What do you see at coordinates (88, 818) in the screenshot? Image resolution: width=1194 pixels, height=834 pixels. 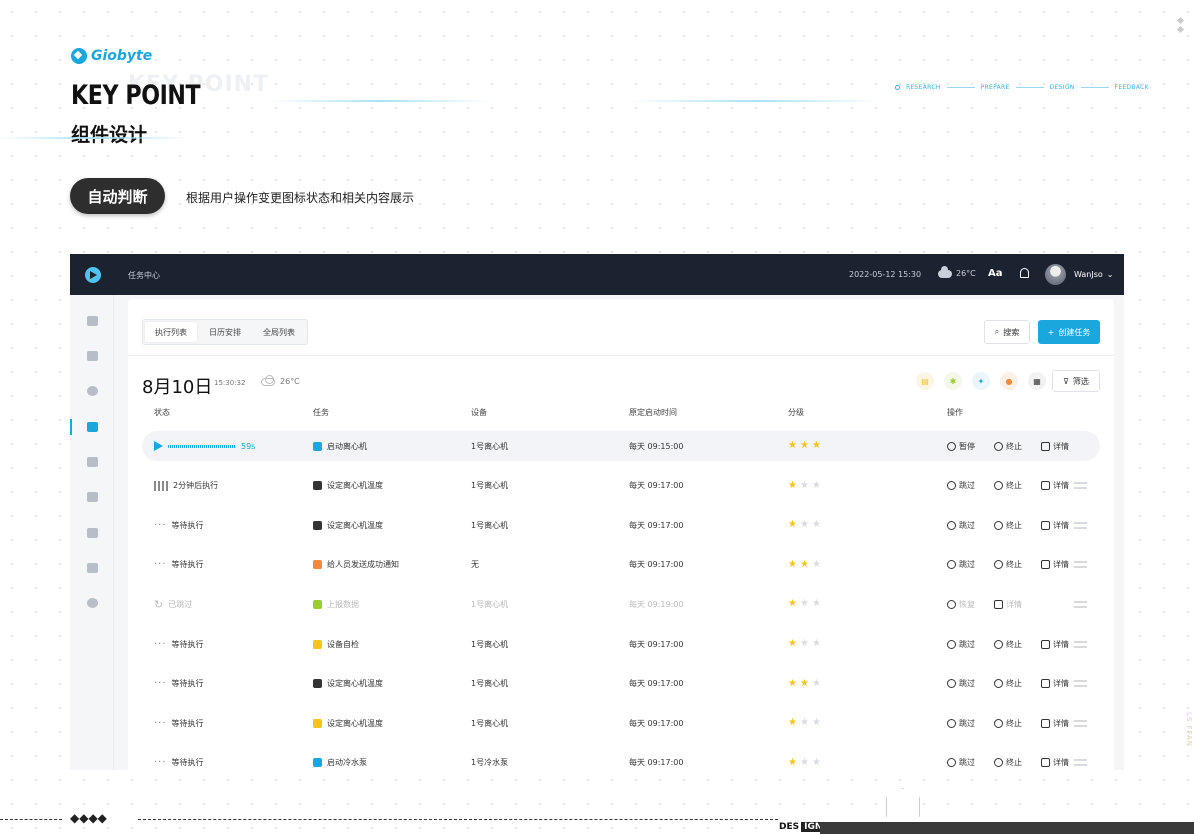 I see `footer-diamonds-icon: ◆◆◆◆` at bounding box center [88, 818].